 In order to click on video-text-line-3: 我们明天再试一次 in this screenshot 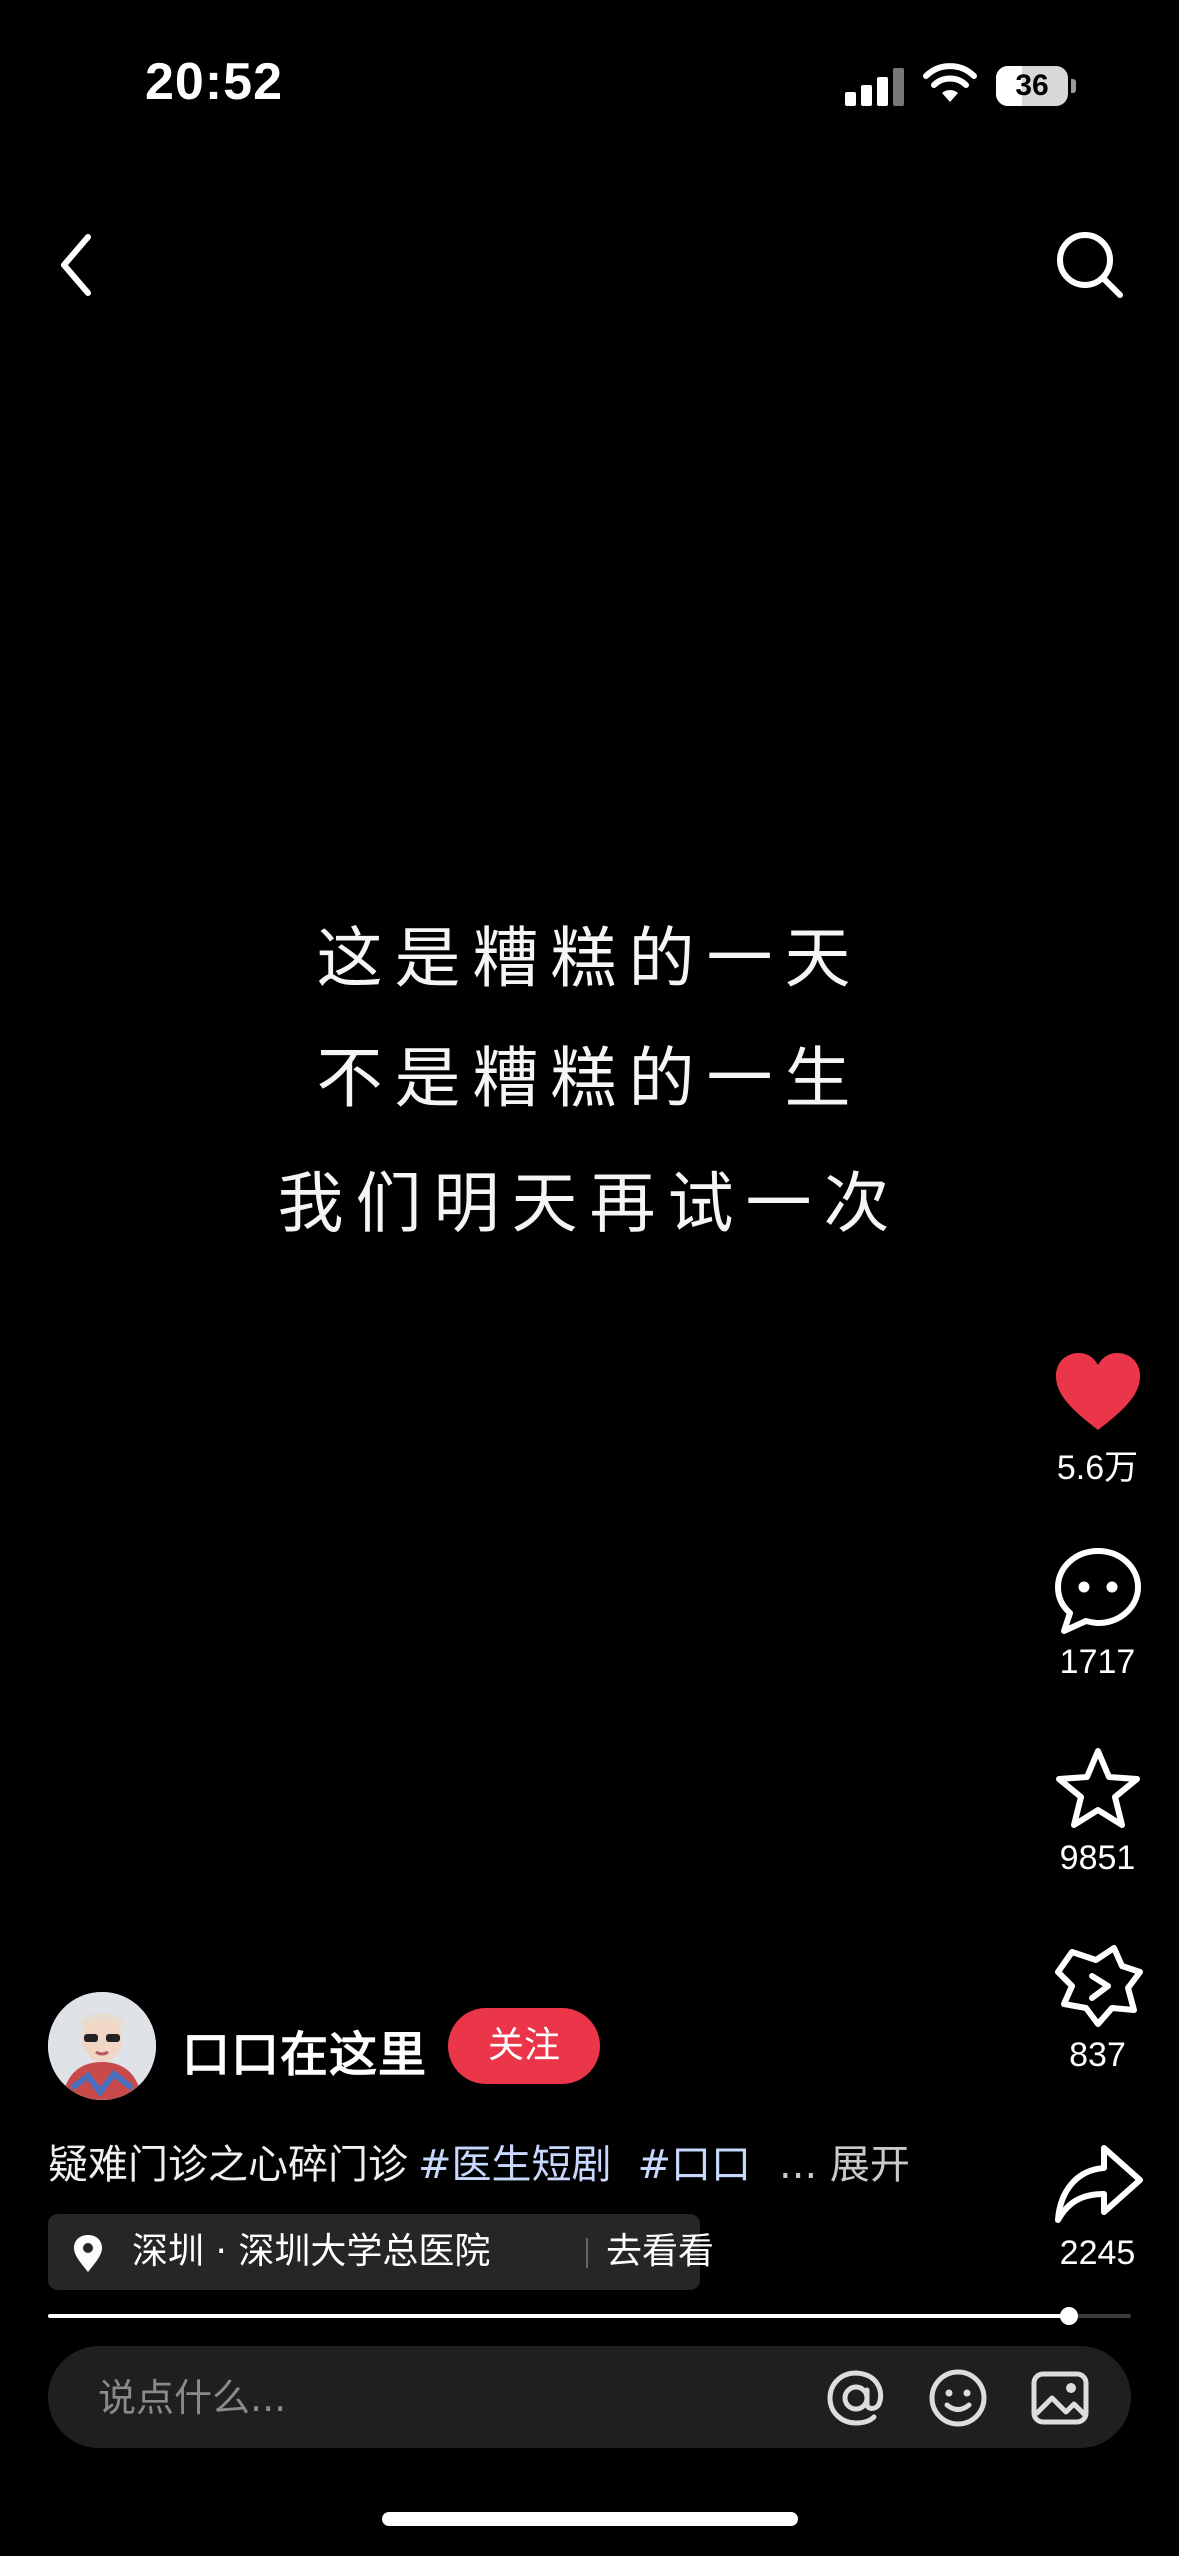, I will do `click(589, 1203)`.